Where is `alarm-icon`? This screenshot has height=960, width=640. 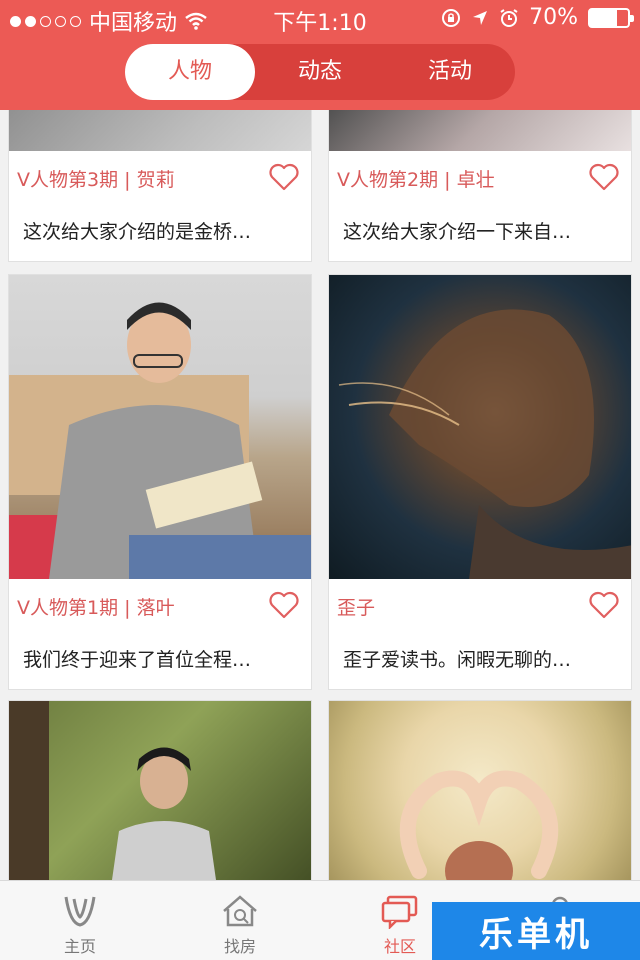
alarm-icon is located at coordinates (509, 17).